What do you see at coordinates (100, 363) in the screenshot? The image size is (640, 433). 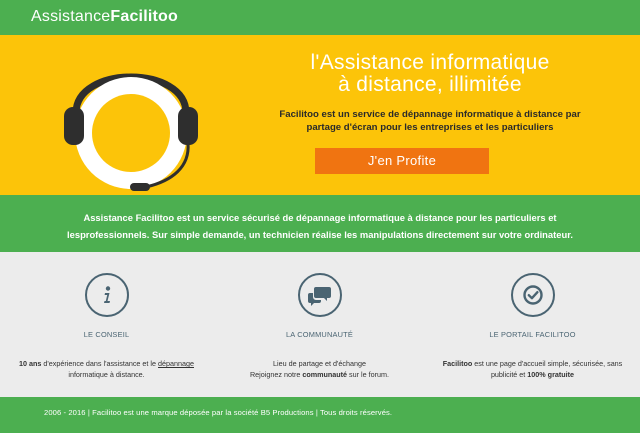 I see `feature-desc-text: d'expérience dans l'assistance et le` at bounding box center [100, 363].